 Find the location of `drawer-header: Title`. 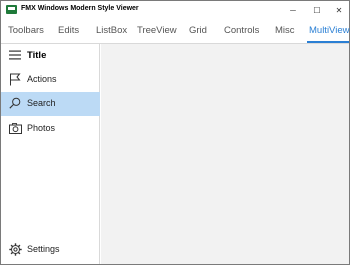

drawer-header: Title is located at coordinates (50, 56).